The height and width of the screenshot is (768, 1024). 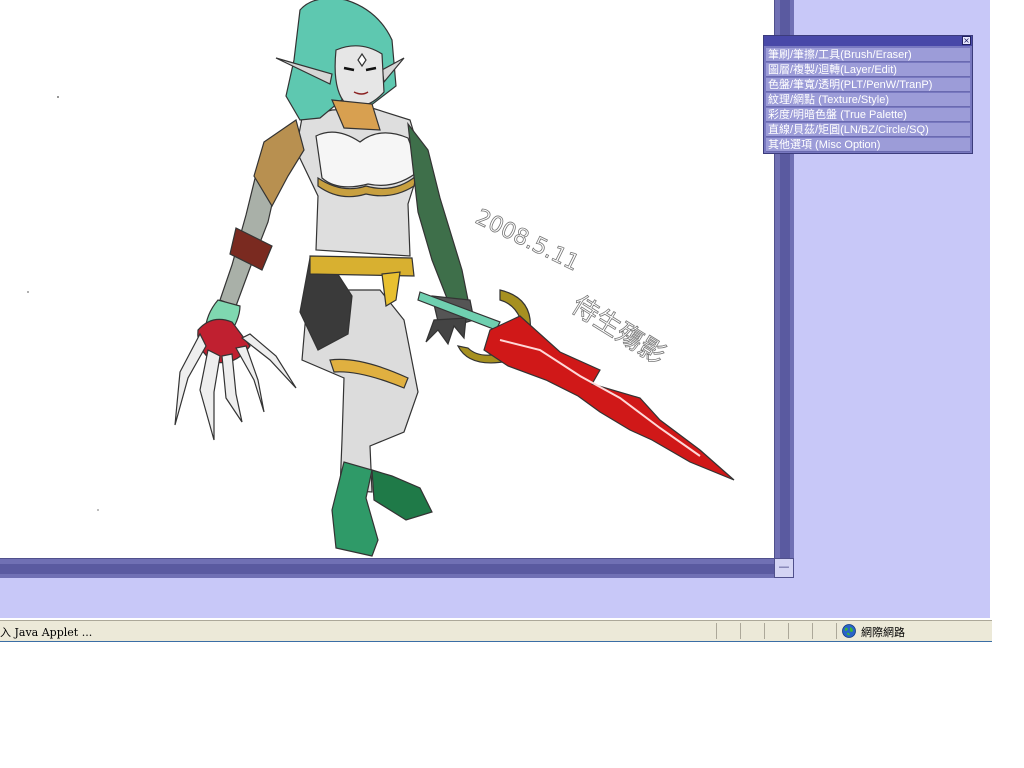 What do you see at coordinates (868, 85) in the screenshot?
I see `menu-item-palette-pen-width: 色盤/筆寬/透明(PLT/PenW/TranP)` at bounding box center [868, 85].